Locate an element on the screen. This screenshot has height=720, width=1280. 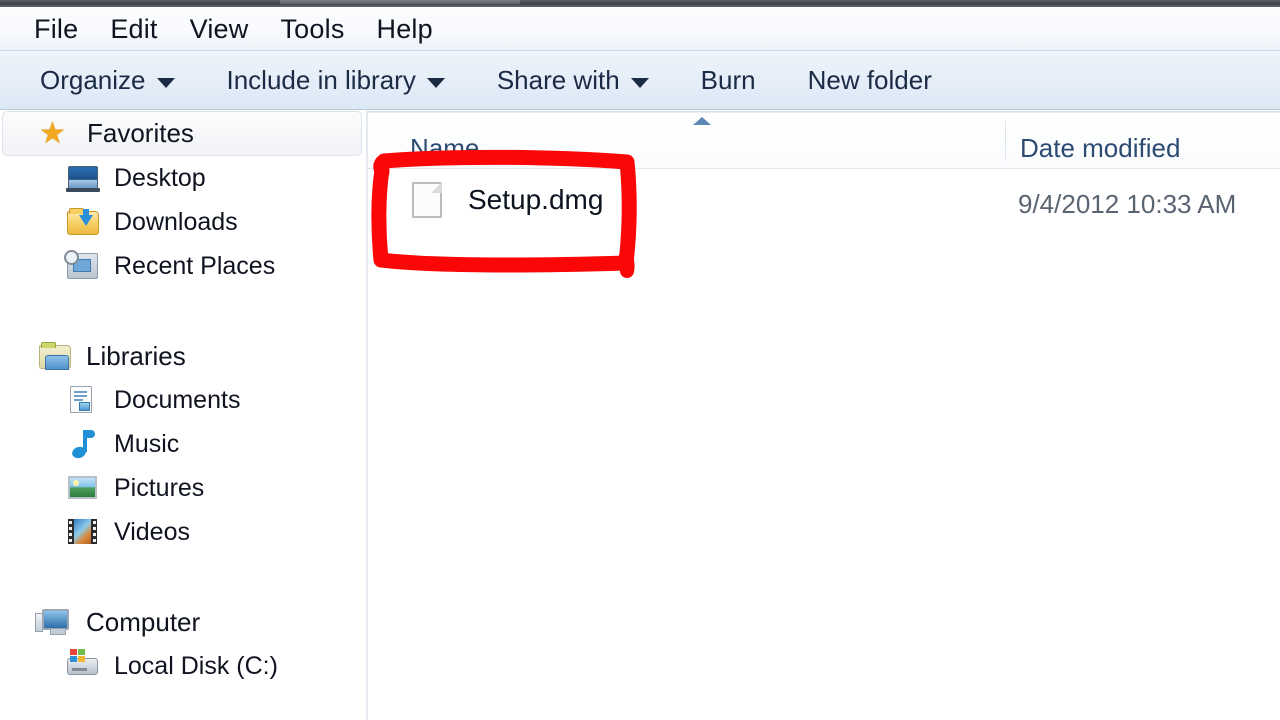
column-header-name: Name is located at coordinates (444, 148).